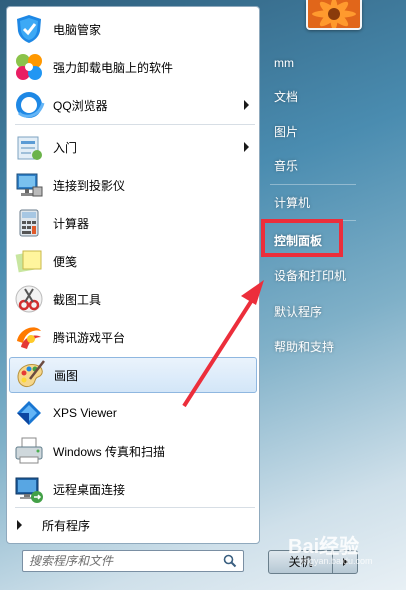 Image resolution: width=406 pixels, height=590 pixels. I want to click on program-item-uninstall: 强力卸载电脑上的软件, so click(133, 67).